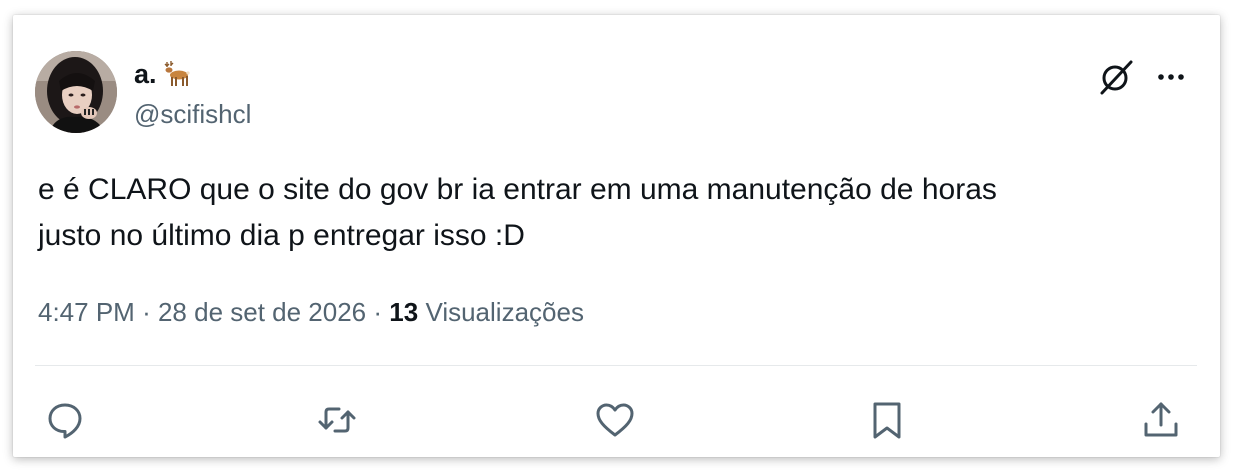 The height and width of the screenshot is (472, 1234). I want to click on deer-icon, so click(177, 73).